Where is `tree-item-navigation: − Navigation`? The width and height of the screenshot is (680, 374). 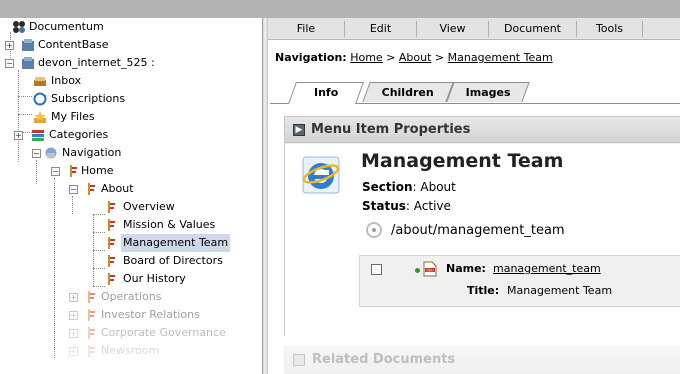
tree-item-navigation: − Navigation is located at coordinates (100, 153).